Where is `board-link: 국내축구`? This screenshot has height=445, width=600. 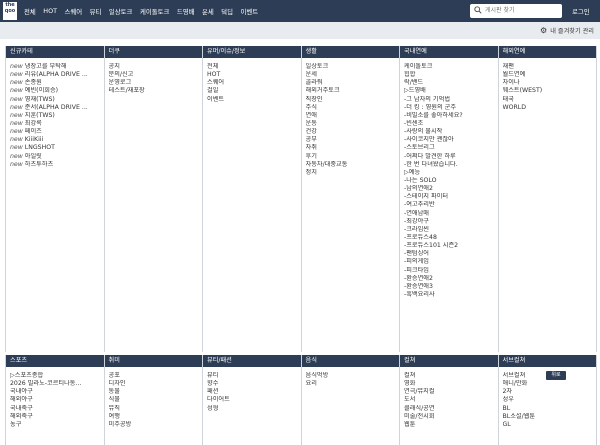 board-link: 국내축구 is located at coordinates (57, 409).